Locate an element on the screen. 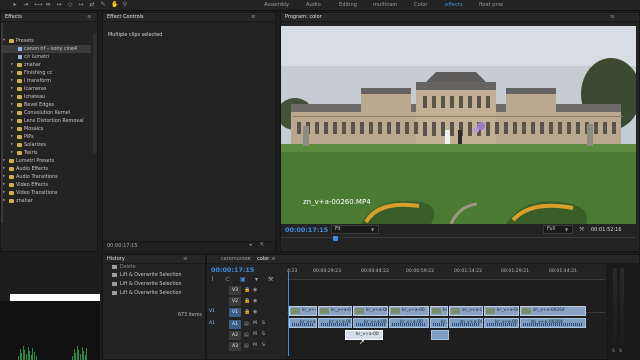 This screenshot has width=640, height=360. mouse-cursor-icon: ➚ is located at coordinates (362, 342).